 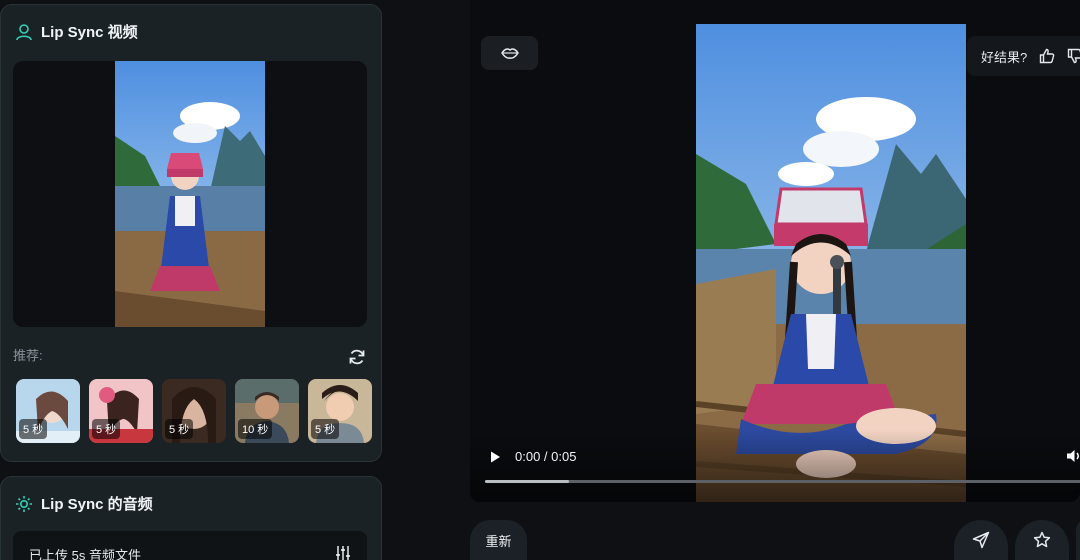 What do you see at coordinates (495, 457) in the screenshot?
I see `play-icon` at bounding box center [495, 457].